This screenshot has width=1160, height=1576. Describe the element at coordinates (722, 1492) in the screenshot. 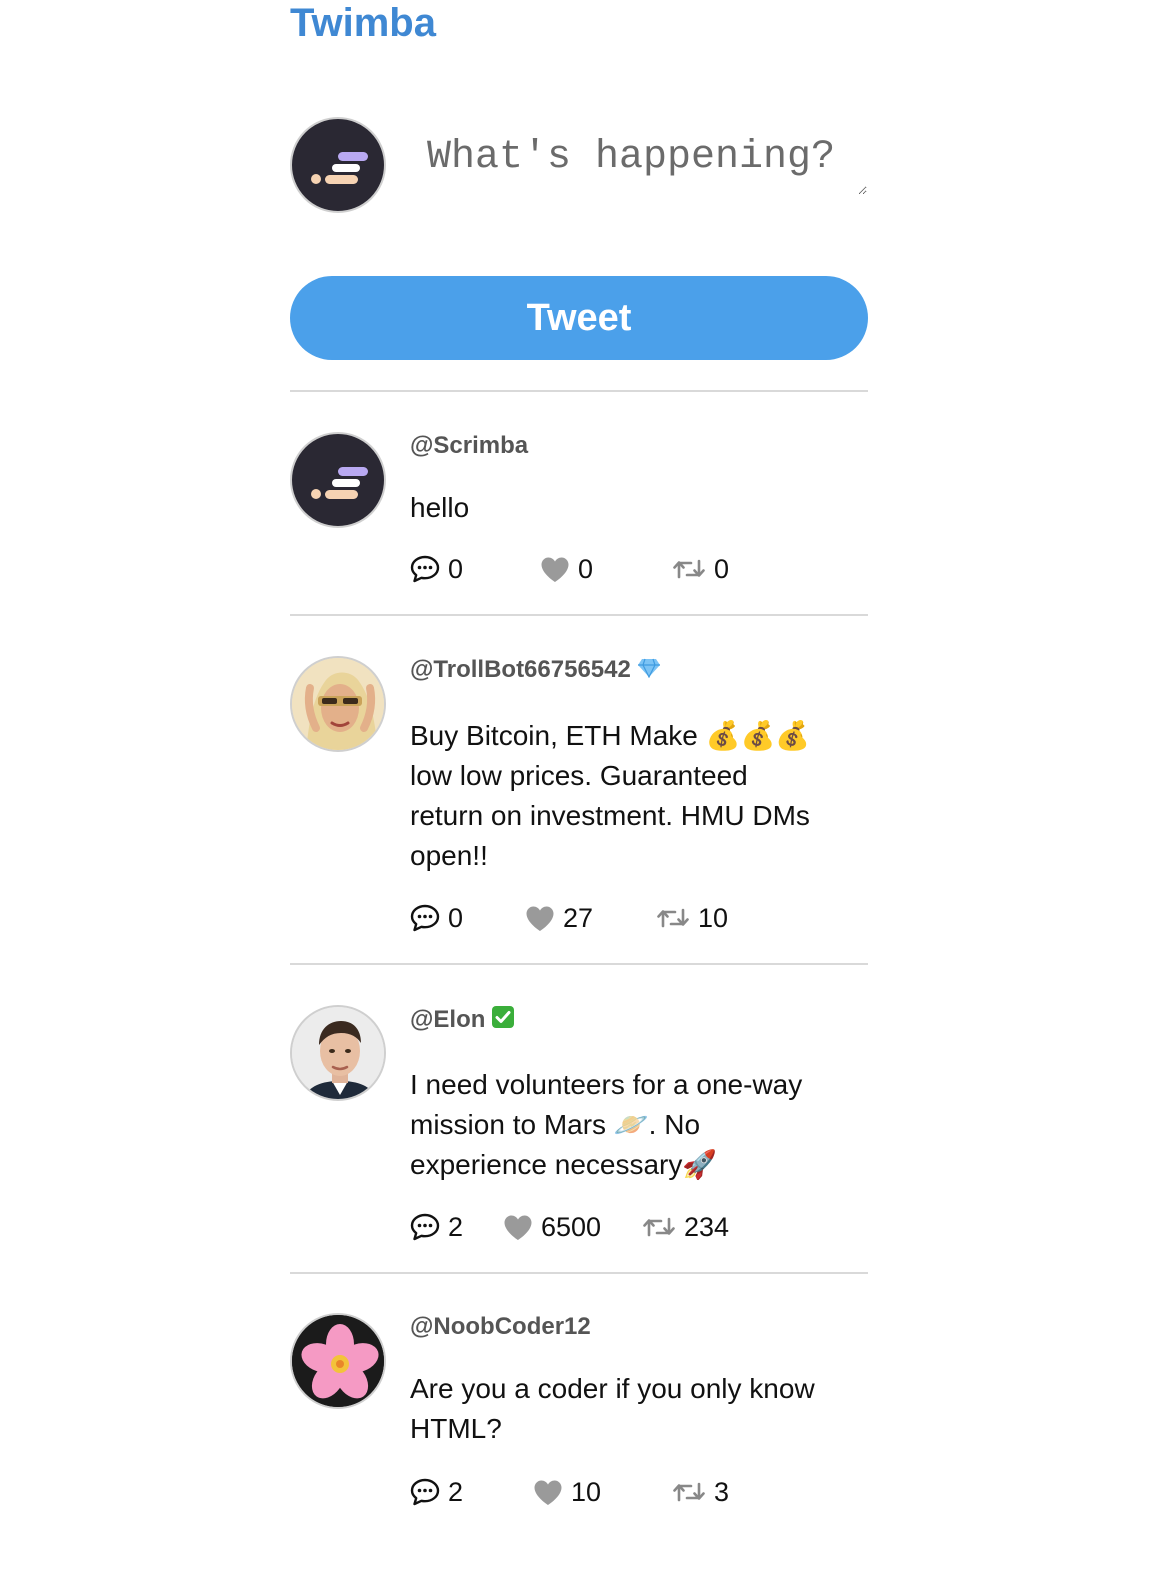

I see `retweet-count: 3` at that location.